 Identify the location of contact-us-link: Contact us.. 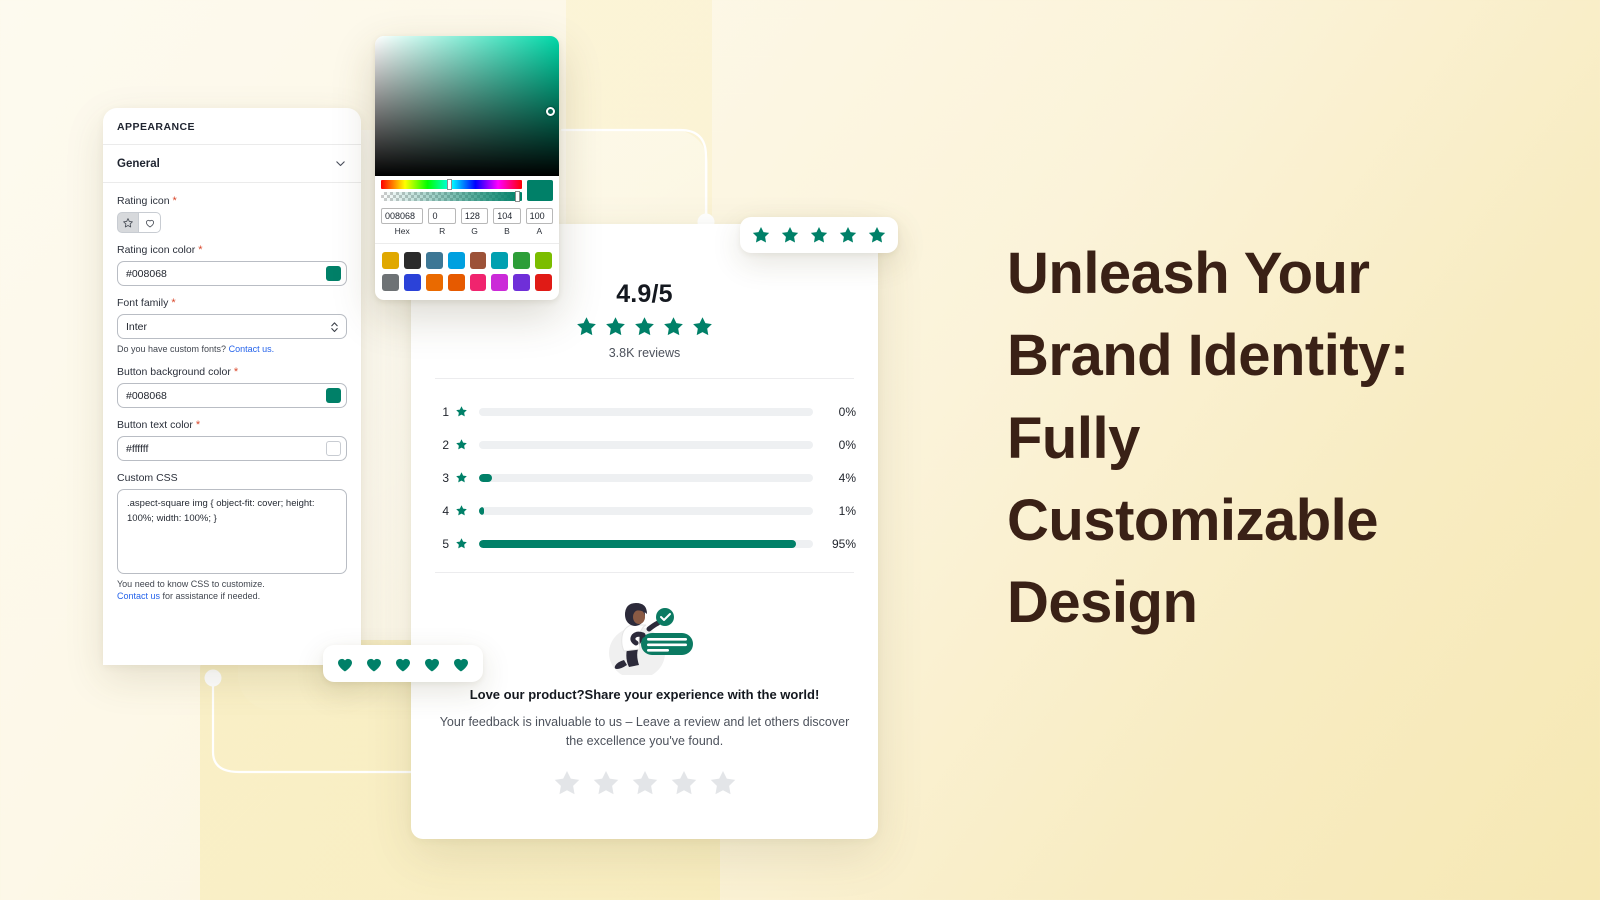
(252, 349).